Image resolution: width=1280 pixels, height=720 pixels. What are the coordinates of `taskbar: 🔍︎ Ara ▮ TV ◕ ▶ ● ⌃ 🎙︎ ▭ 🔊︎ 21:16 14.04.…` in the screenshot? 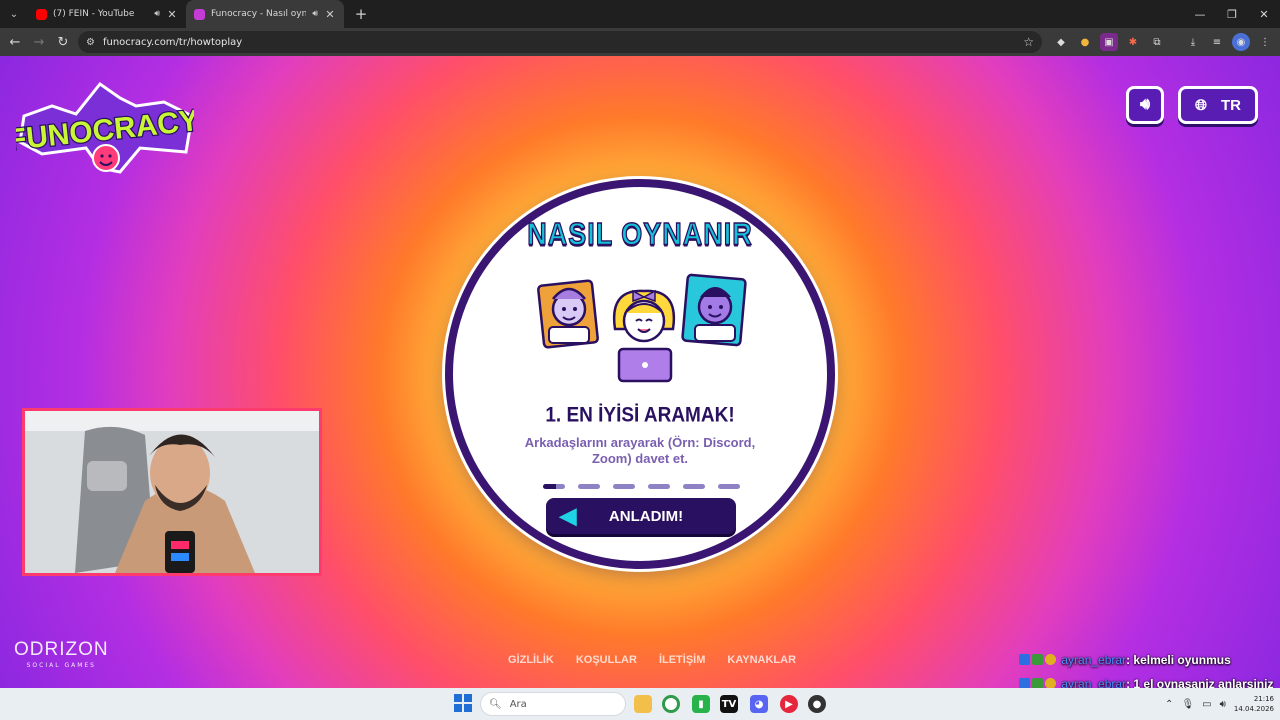 It's located at (640, 704).